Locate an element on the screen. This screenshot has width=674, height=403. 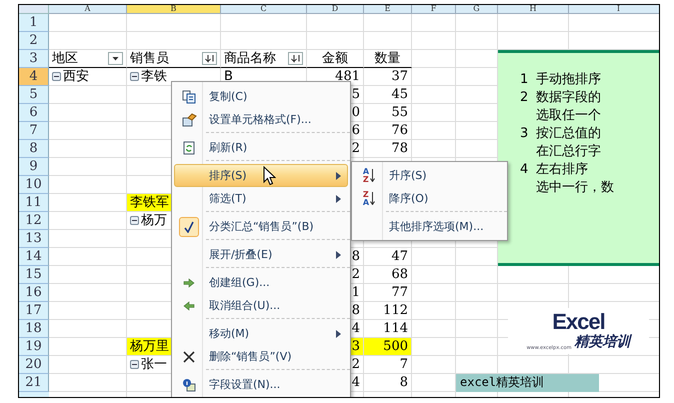
note-line: 手动拖排序 is located at coordinates (568, 80).